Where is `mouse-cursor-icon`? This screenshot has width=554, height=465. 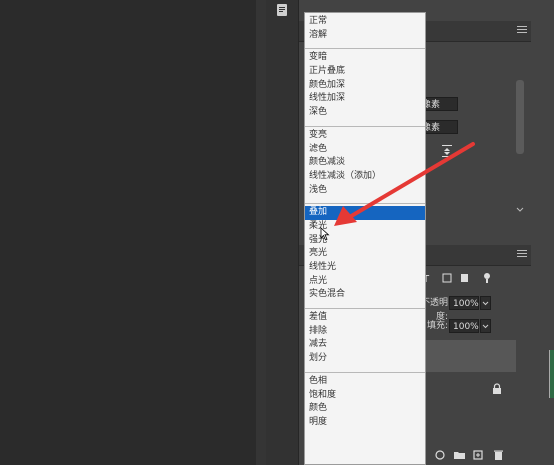 mouse-cursor-icon is located at coordinates (325, 234).